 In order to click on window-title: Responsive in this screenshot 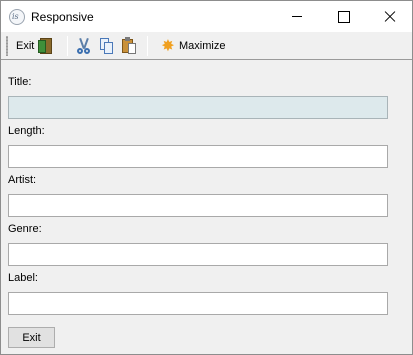, I will do `click(62, 17)`.